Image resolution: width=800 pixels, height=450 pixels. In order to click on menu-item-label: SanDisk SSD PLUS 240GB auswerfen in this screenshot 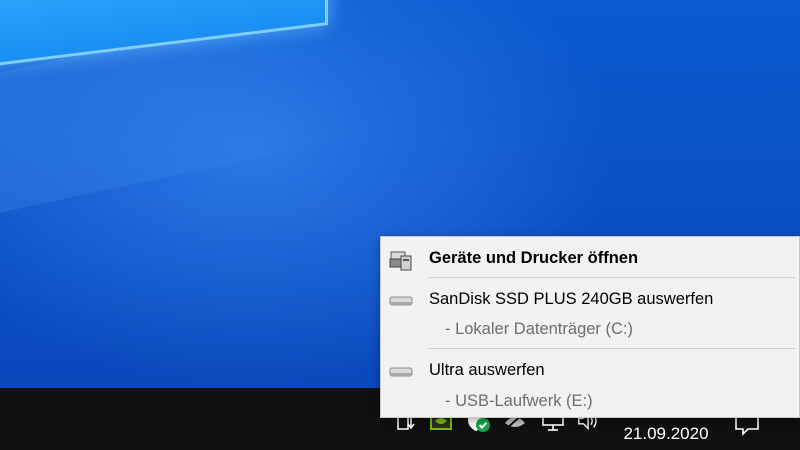, I will do `click(571, 299)`.